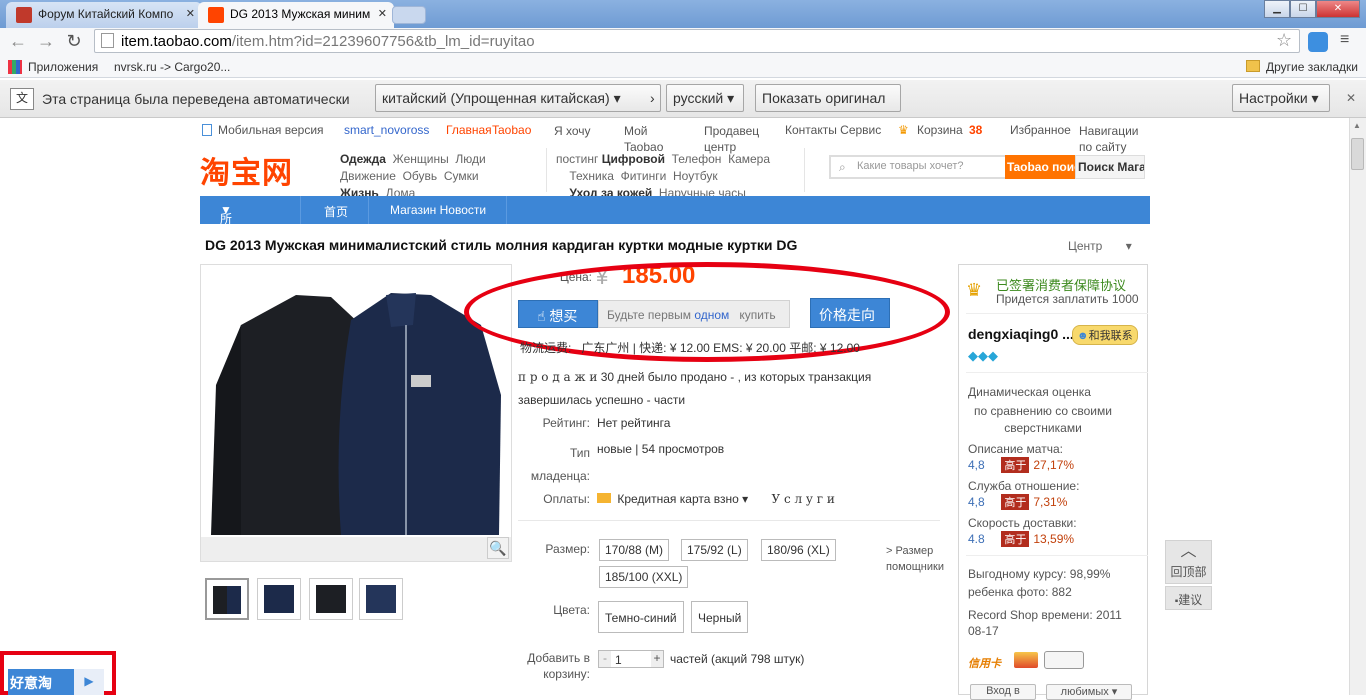  What do you see at coordinates (46, 42) in the screenshot?
I see `forward-arrow-icon: →` at bounding box center [46, 42].